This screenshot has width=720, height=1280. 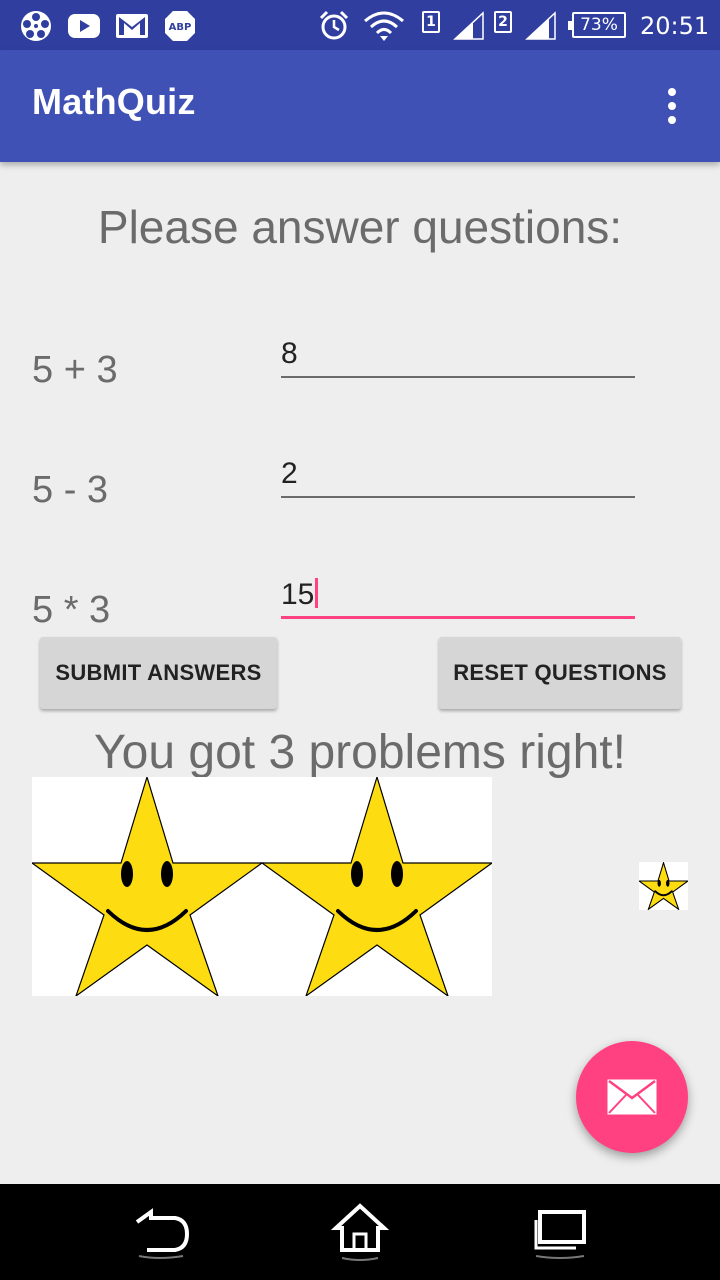 What do you see at coordinates (431, 22) in the screenshot?
I see `sim1-indicator: 1` at bounding box center [431, 22].